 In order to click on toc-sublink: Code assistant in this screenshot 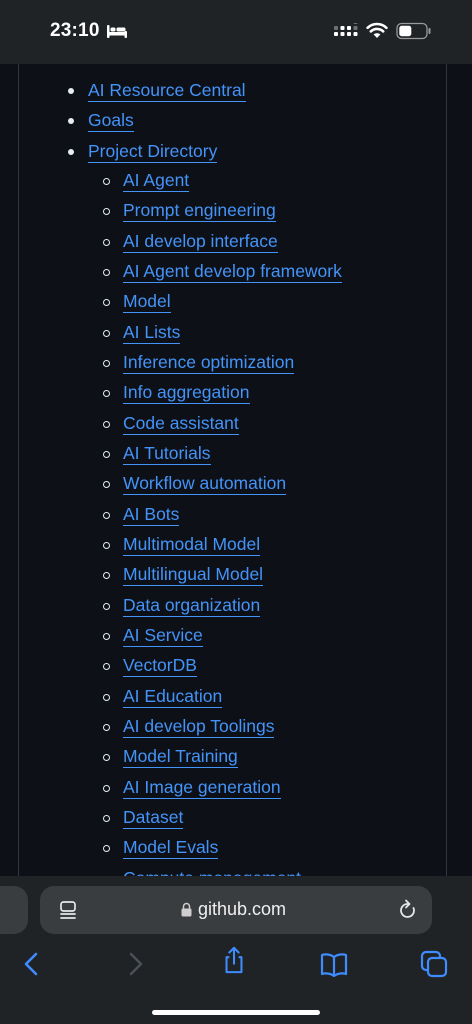, I will do `click(181, 424)`.